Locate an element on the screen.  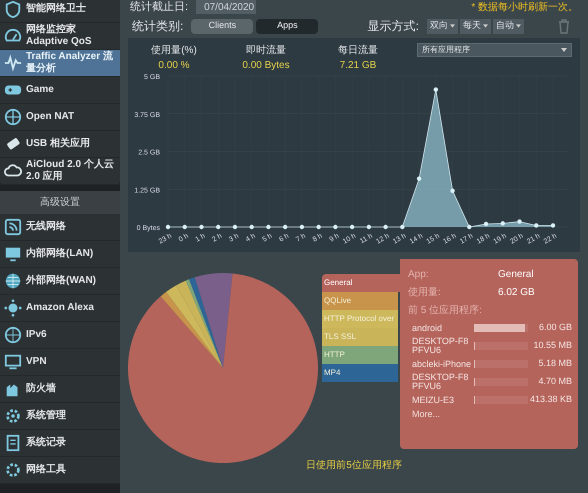
stat-value: 7.21 GB is located at coordinates (358, 66).